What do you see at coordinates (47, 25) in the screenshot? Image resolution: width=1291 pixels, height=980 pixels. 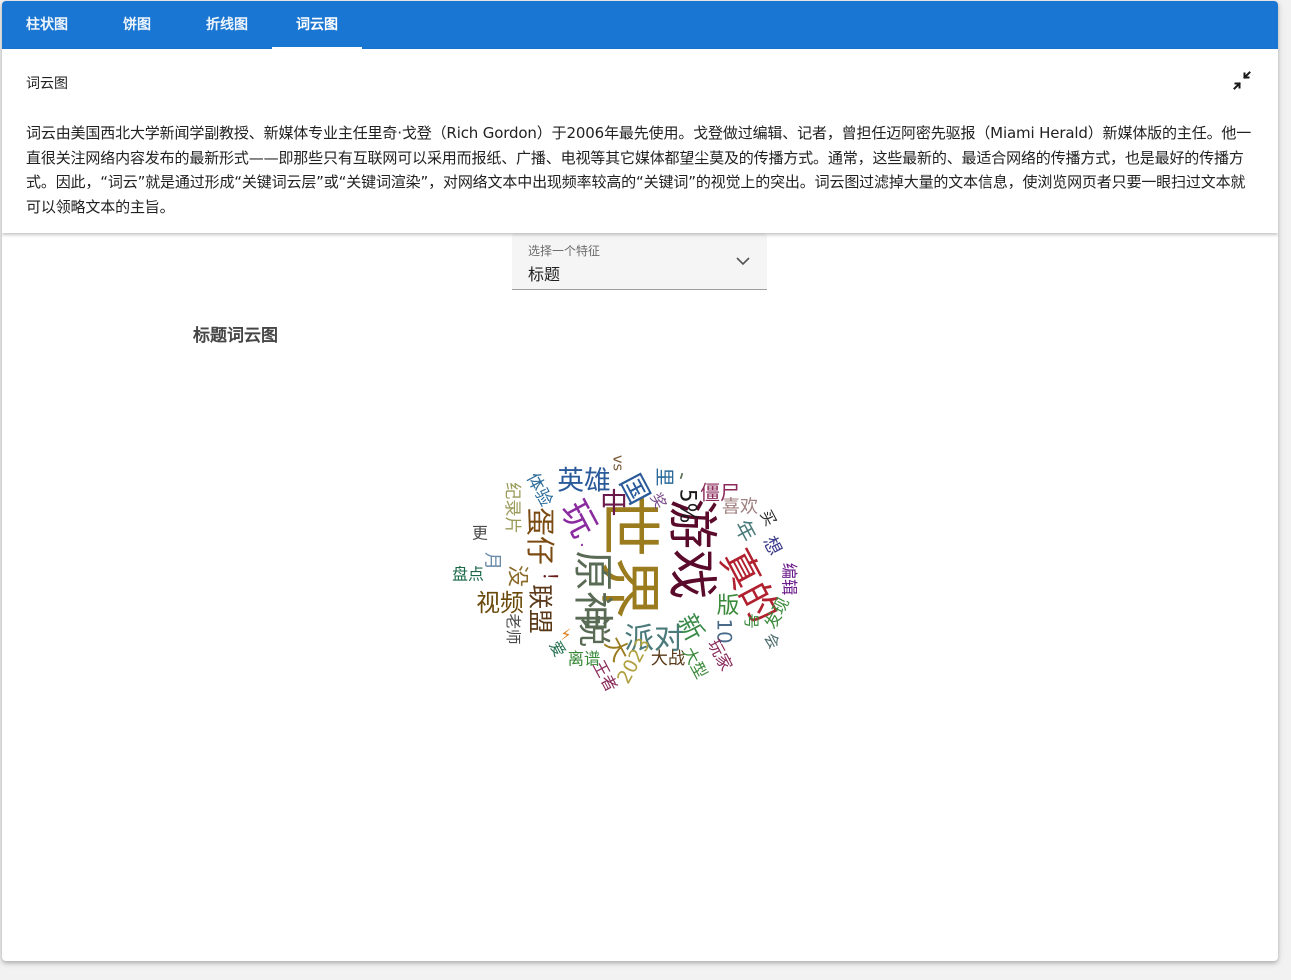 I see `tab-bar-chart: 柱状图` at bounding box center [47, 25].